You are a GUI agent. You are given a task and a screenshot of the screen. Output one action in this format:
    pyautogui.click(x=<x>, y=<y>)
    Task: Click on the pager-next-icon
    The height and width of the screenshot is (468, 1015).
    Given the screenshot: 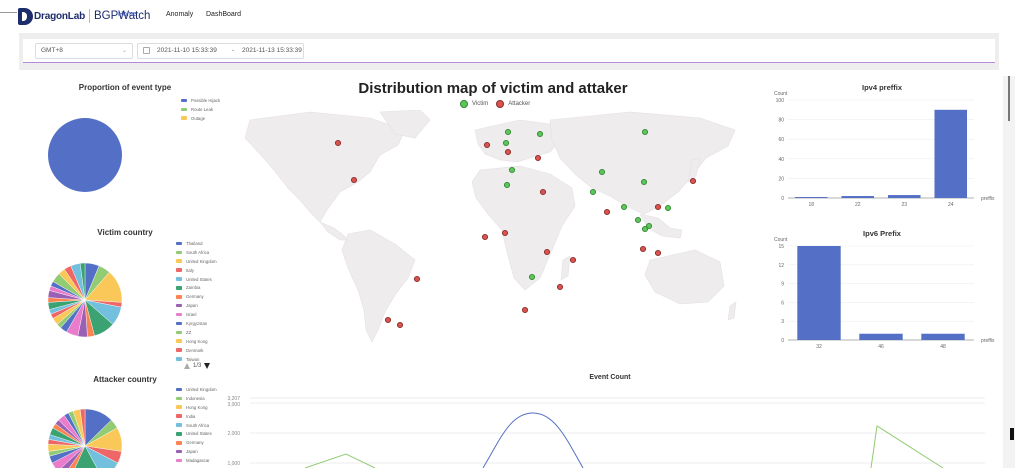 What is the action you would take?
    pyautogui.click(x=207, y=366)
    